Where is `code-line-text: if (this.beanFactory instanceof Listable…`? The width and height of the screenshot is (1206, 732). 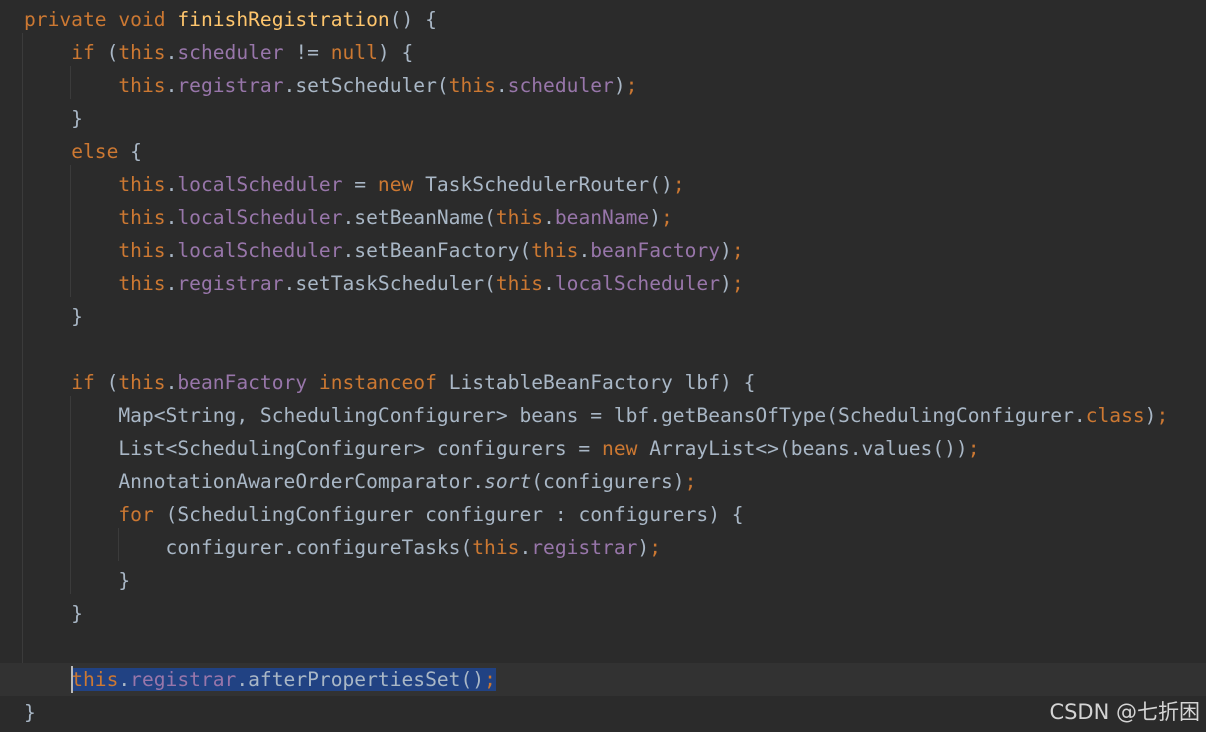
code-line-text: if (this.beanFactory instanceof Listable… is located at coordinates (389, 382).